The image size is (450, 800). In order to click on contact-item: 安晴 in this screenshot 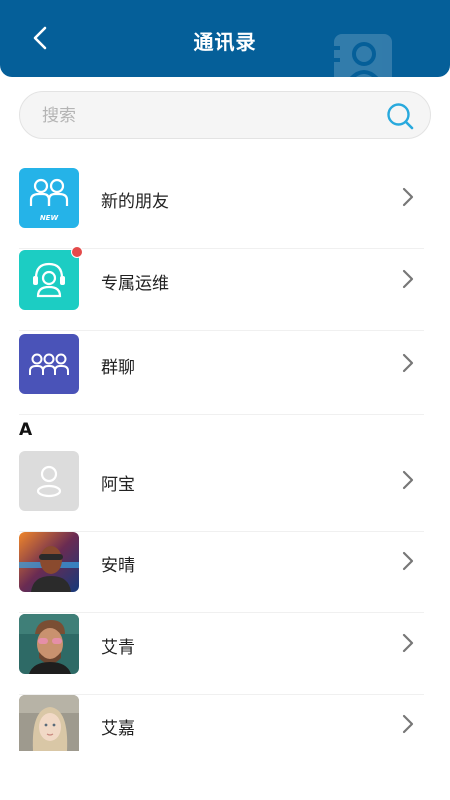, I will do `click(225, 572)`.